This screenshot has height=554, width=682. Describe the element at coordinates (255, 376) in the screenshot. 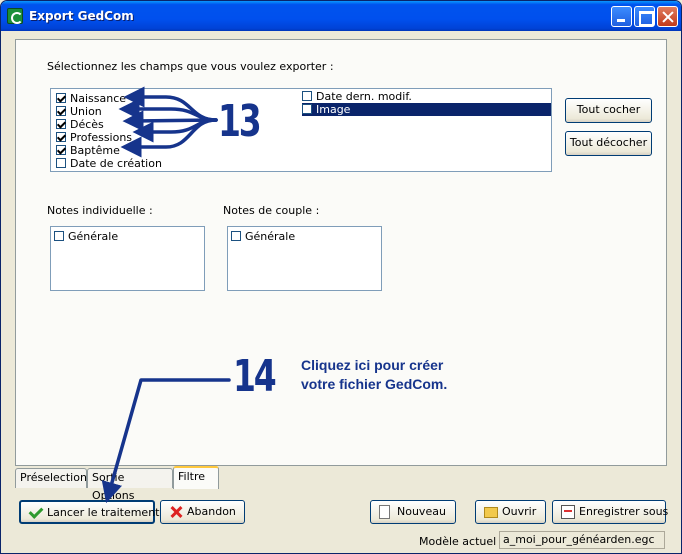

I see `annotation-number-14: 14` at that location.